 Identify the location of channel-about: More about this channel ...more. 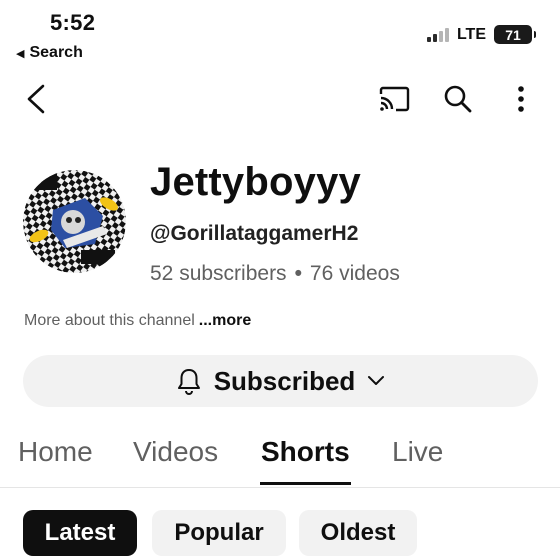
(137, 321).